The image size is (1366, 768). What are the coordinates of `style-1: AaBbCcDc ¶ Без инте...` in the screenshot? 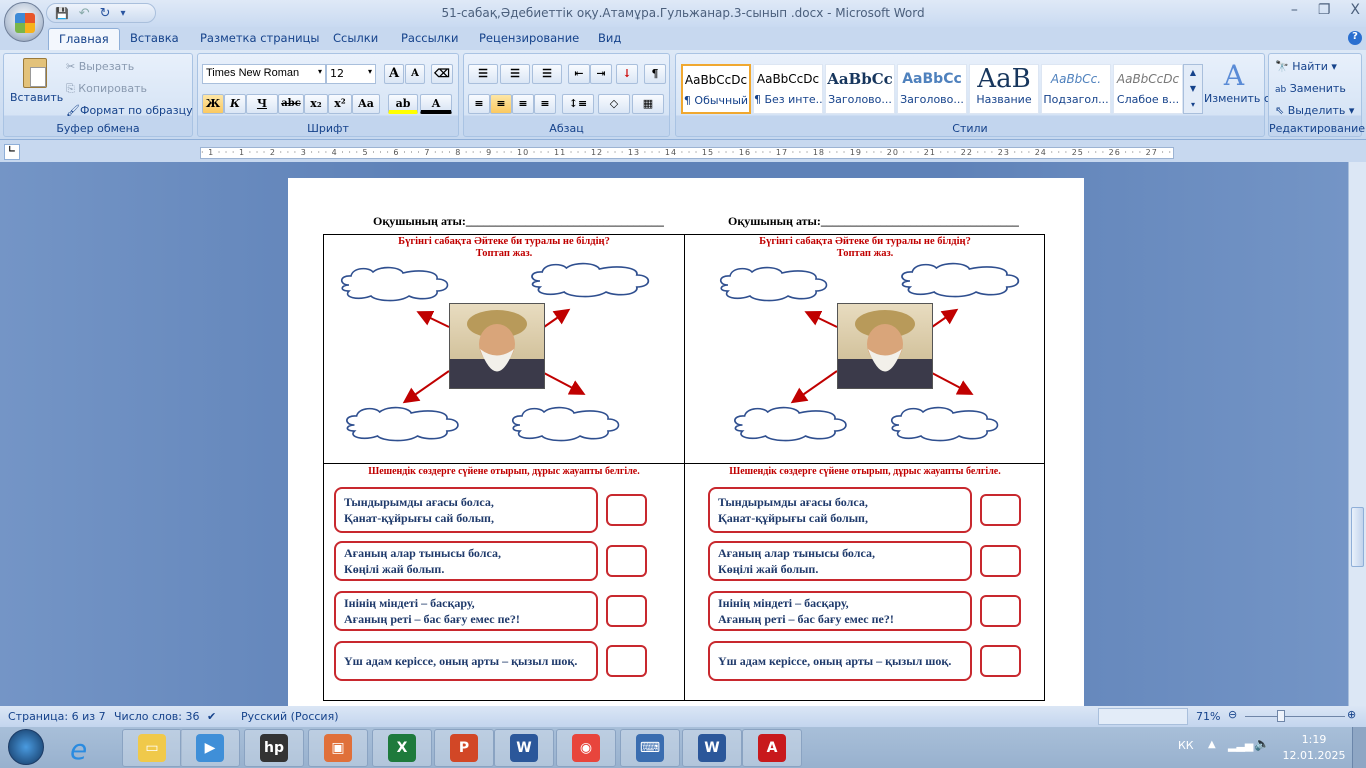 It's located at (788, 89).